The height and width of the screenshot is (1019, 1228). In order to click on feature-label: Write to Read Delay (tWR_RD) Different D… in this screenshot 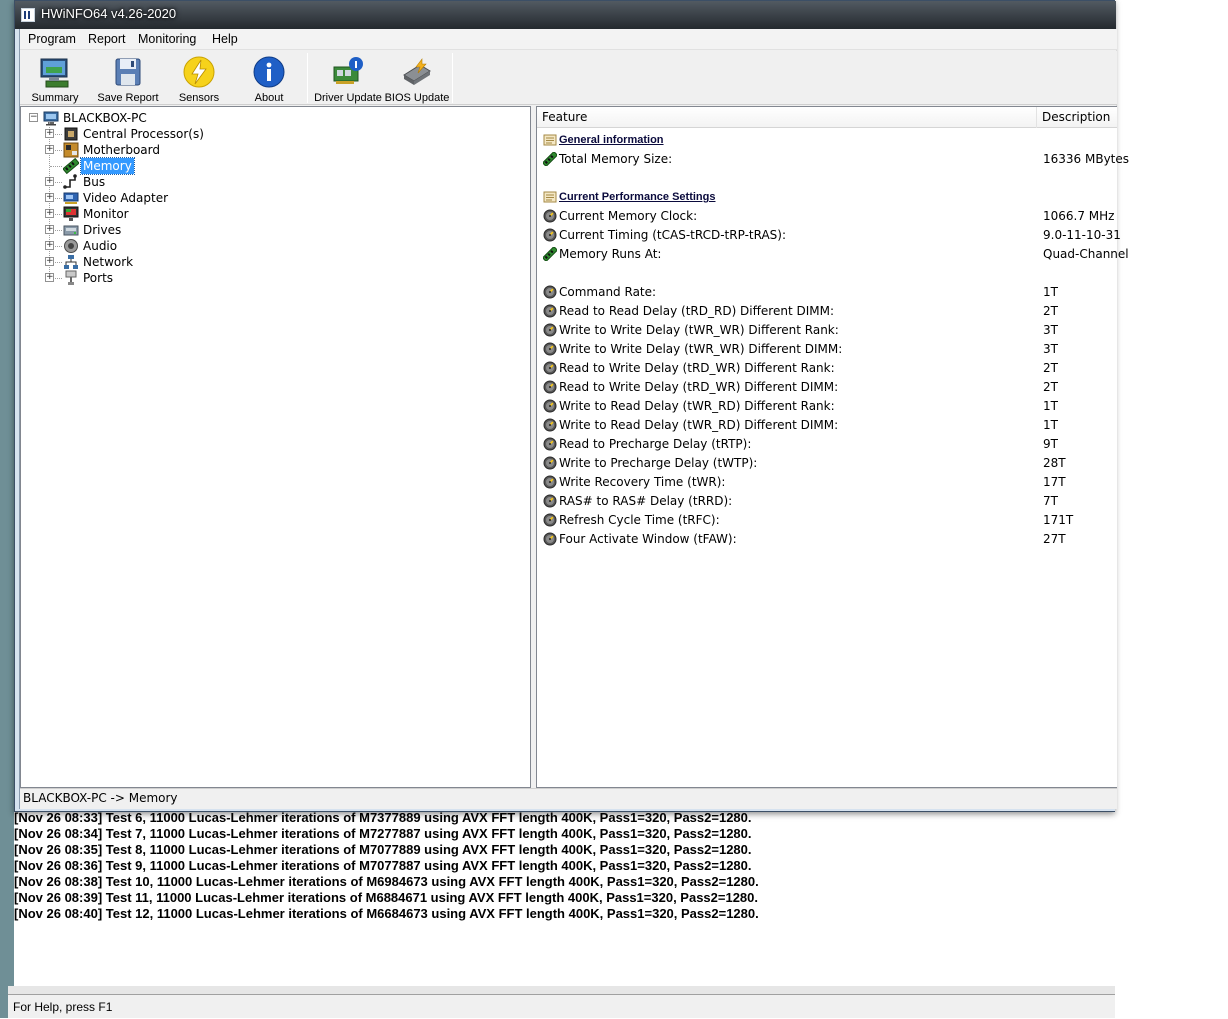, I will do `click(699, 425)`.